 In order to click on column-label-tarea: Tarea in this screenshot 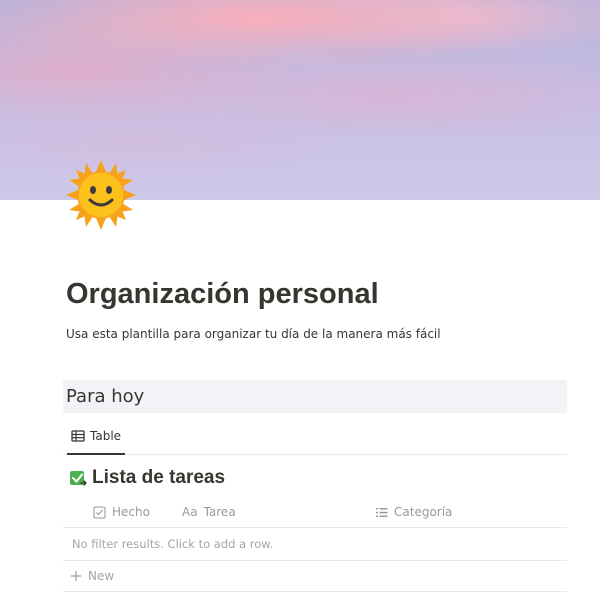, I will do `click(219, 512)`.